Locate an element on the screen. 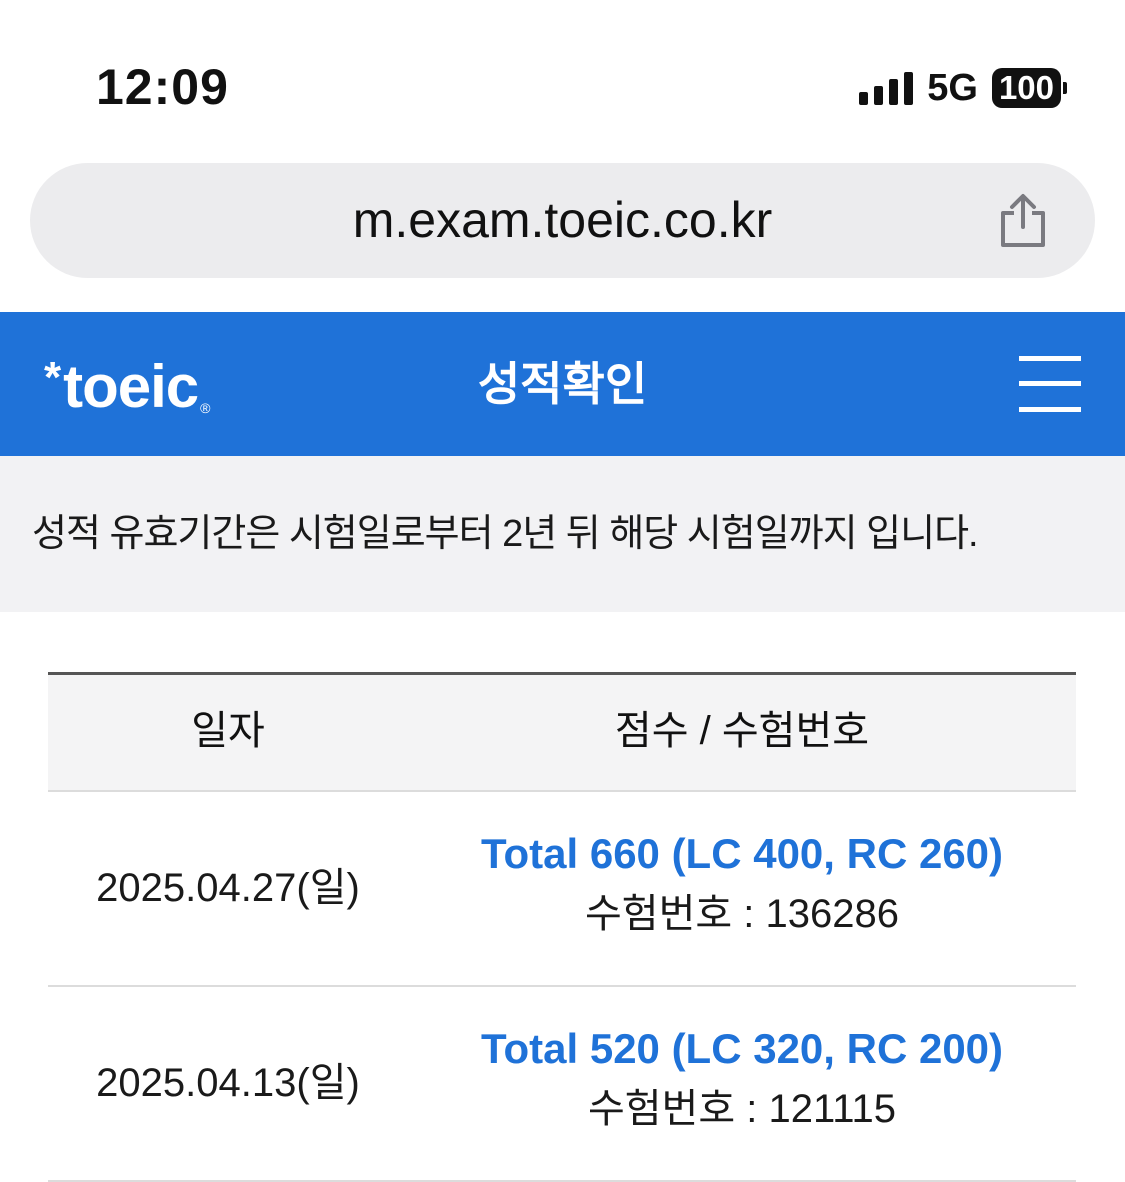  network-type: 5G is located at coordinates (952, 87).